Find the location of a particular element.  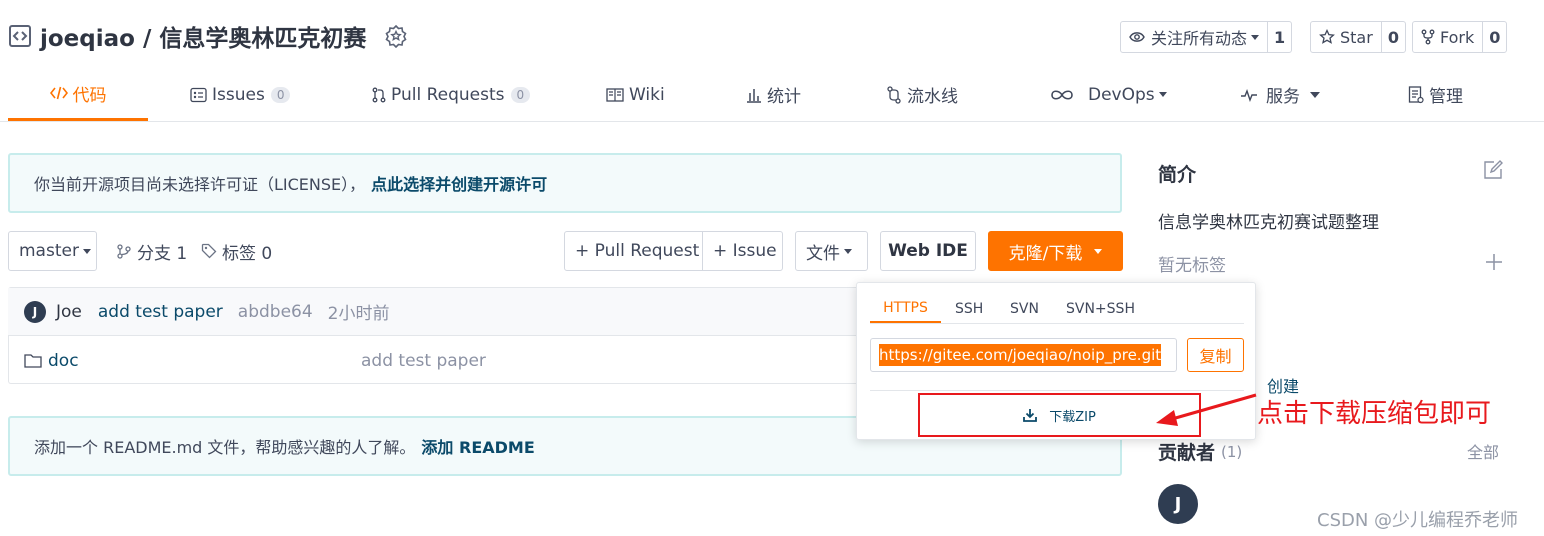

download-zip-label: 下载ZIP is located at coordinates (1072, 417).